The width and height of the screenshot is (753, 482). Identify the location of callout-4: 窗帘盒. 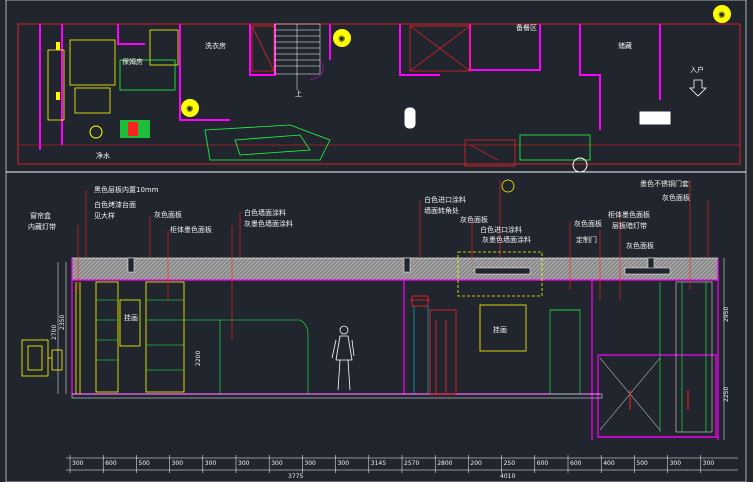
(40, 215).